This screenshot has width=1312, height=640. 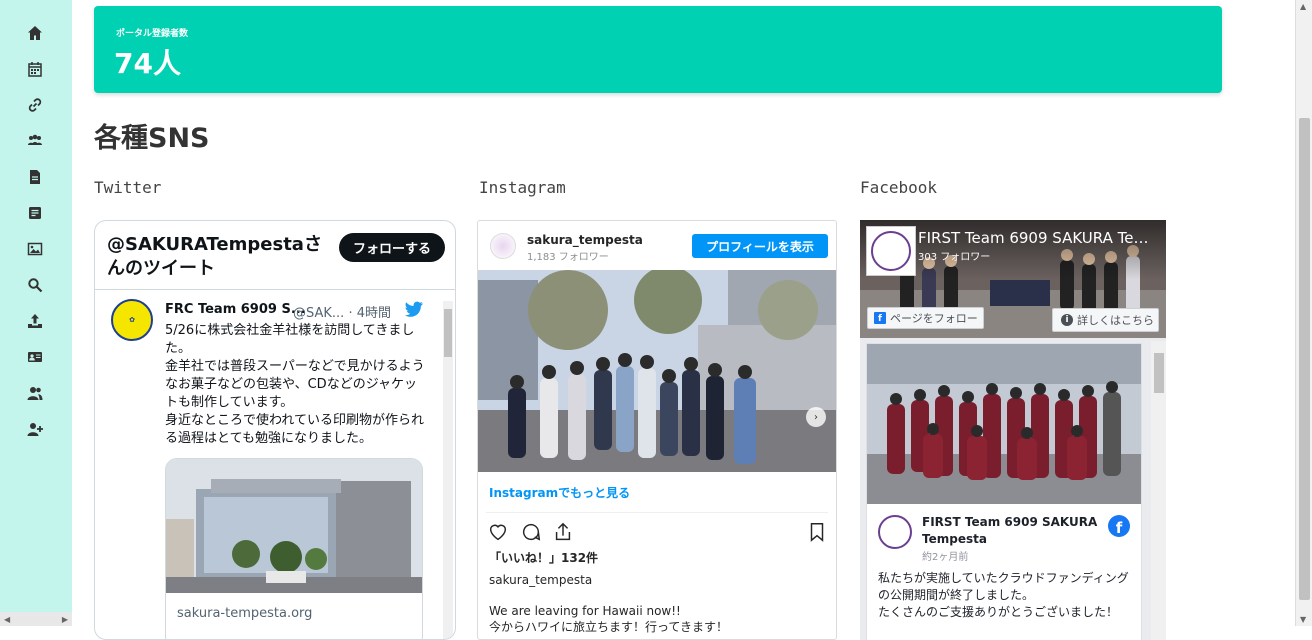 I want to click on facebook-scrollbar, so click(x=1158, y=490).